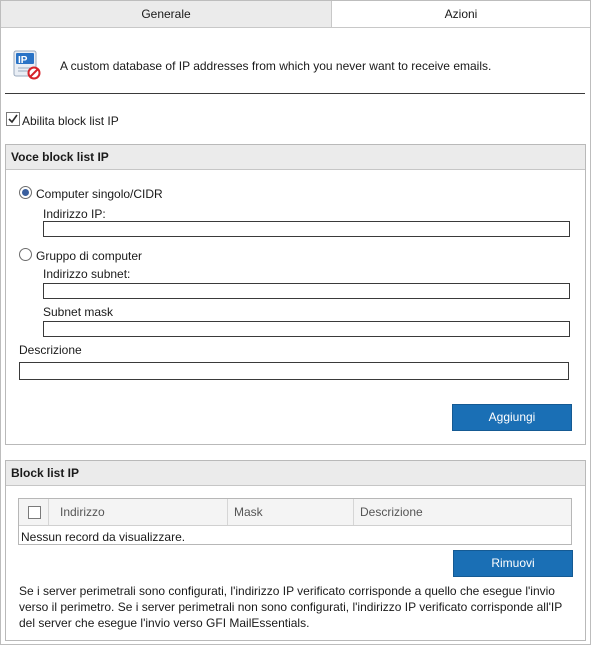  I want to click on blocklist-panel-title: Block list IP, so click(295, 473).